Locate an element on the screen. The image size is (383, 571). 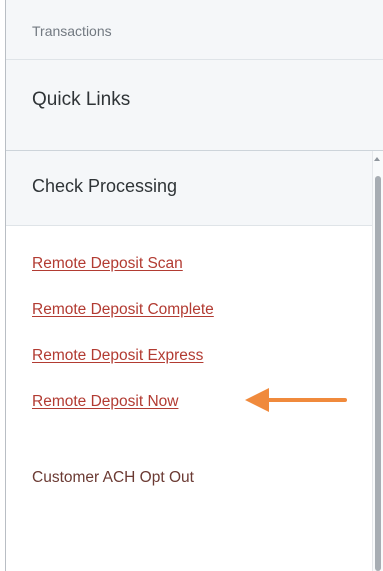
remote-deposit-express-link: Remote Deposit Express is located at coordinates (117, 356).